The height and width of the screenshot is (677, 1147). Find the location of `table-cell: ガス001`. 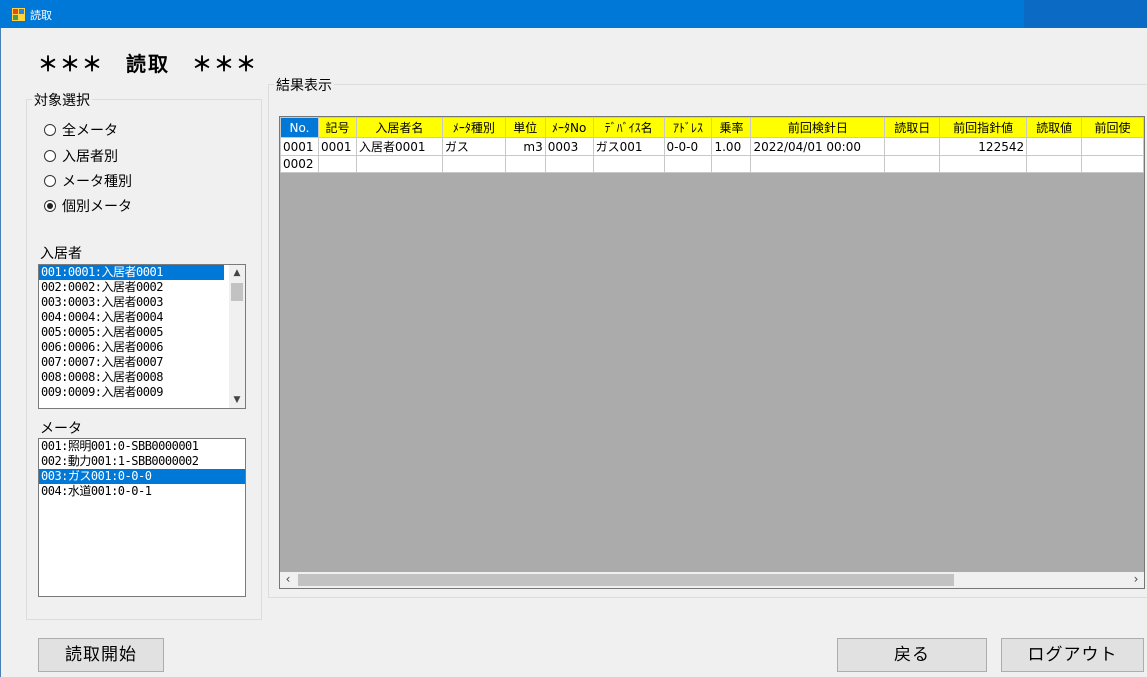

table-cell: ガス001 is located at coordinates (628, 146).